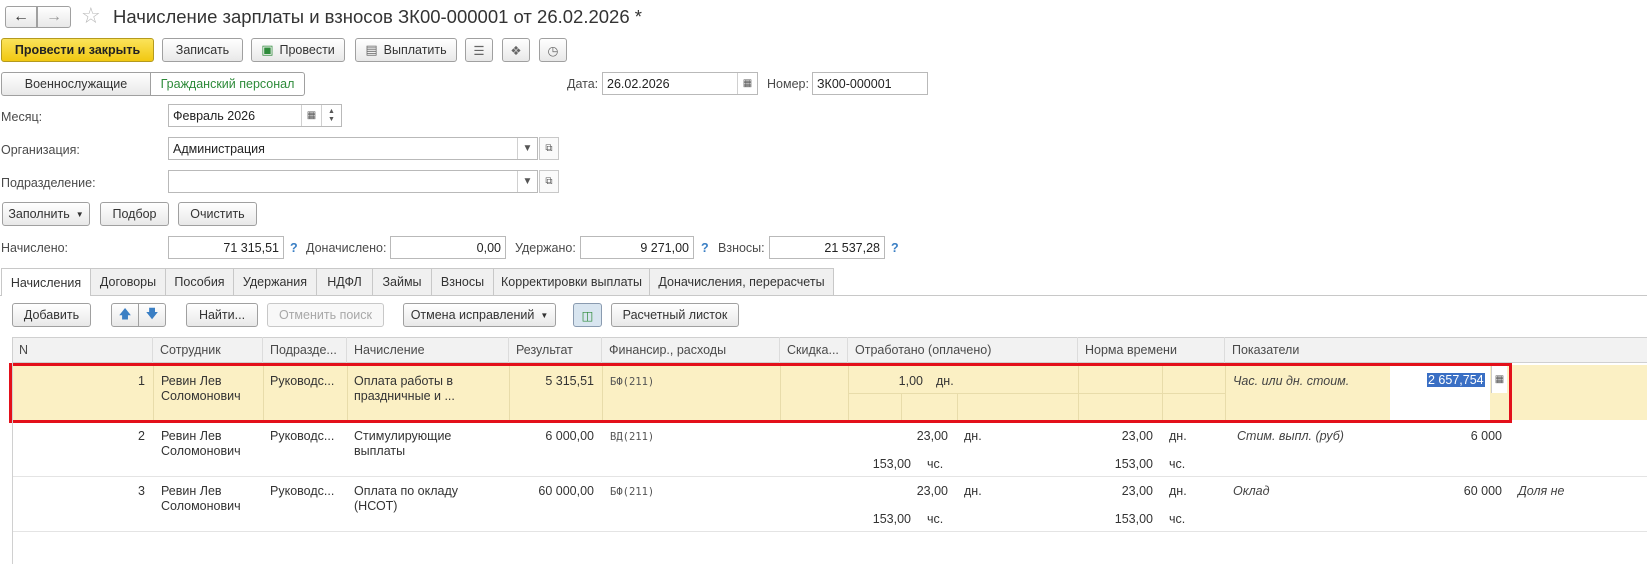 The width and height of the screenshot is (1647, 564). I want to click on col-financing: Финансир., расходы, so click(691, 350).